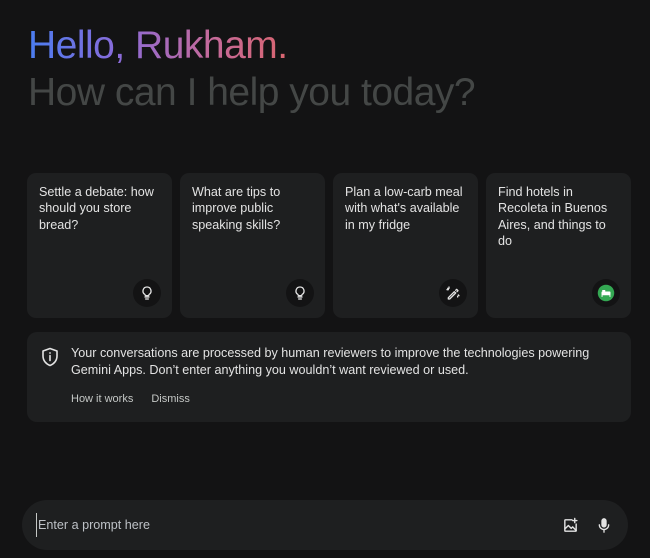 Image resolution: width=650 pixels, height=558 pixels. I want to click on greeting-title: Hello, Rukham., so click(158, 46).